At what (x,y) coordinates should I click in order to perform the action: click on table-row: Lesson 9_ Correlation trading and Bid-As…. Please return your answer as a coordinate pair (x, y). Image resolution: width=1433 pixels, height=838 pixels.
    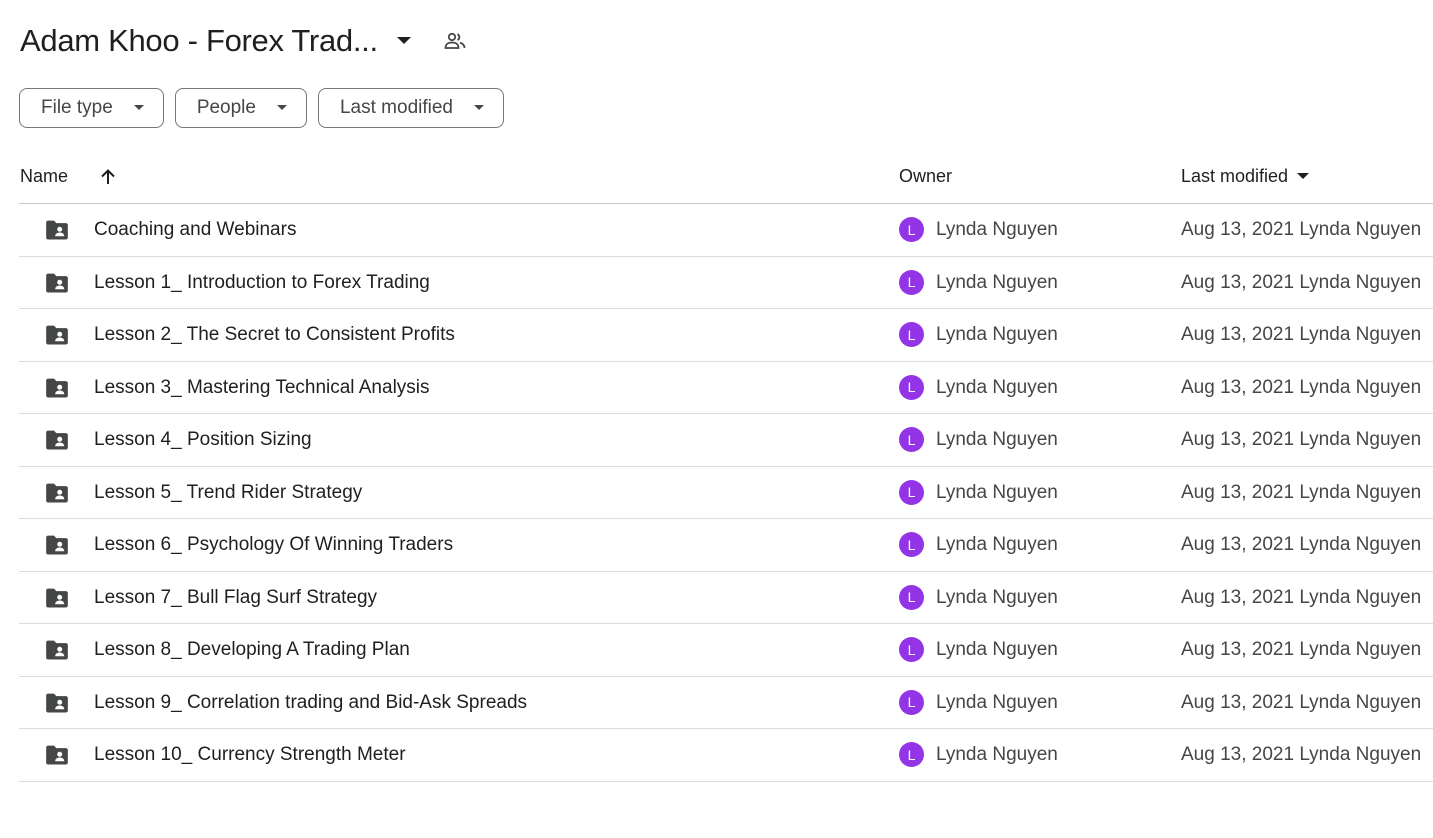
    Looking at the image, I should click on (726, 703).